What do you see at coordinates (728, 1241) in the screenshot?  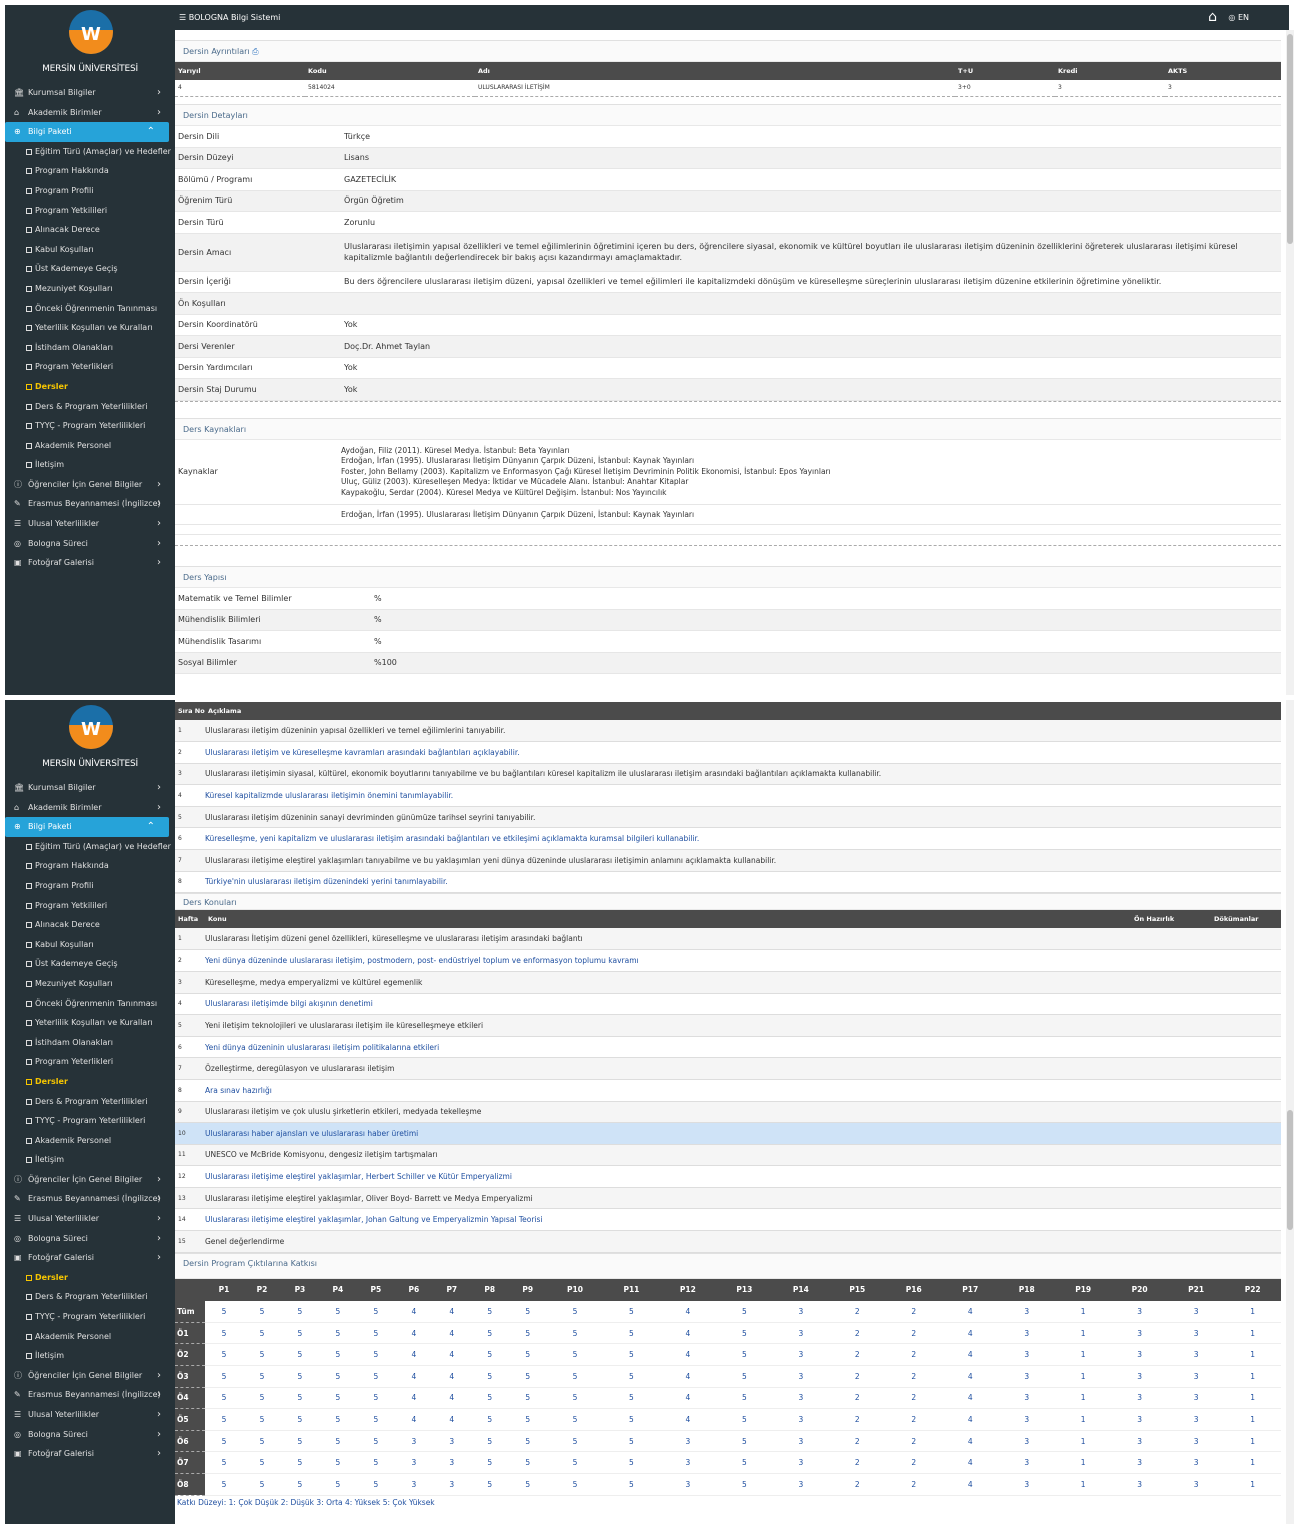 I see `topic-row: 15 Genel değerlendirme` at bounding box center [728, 1241].